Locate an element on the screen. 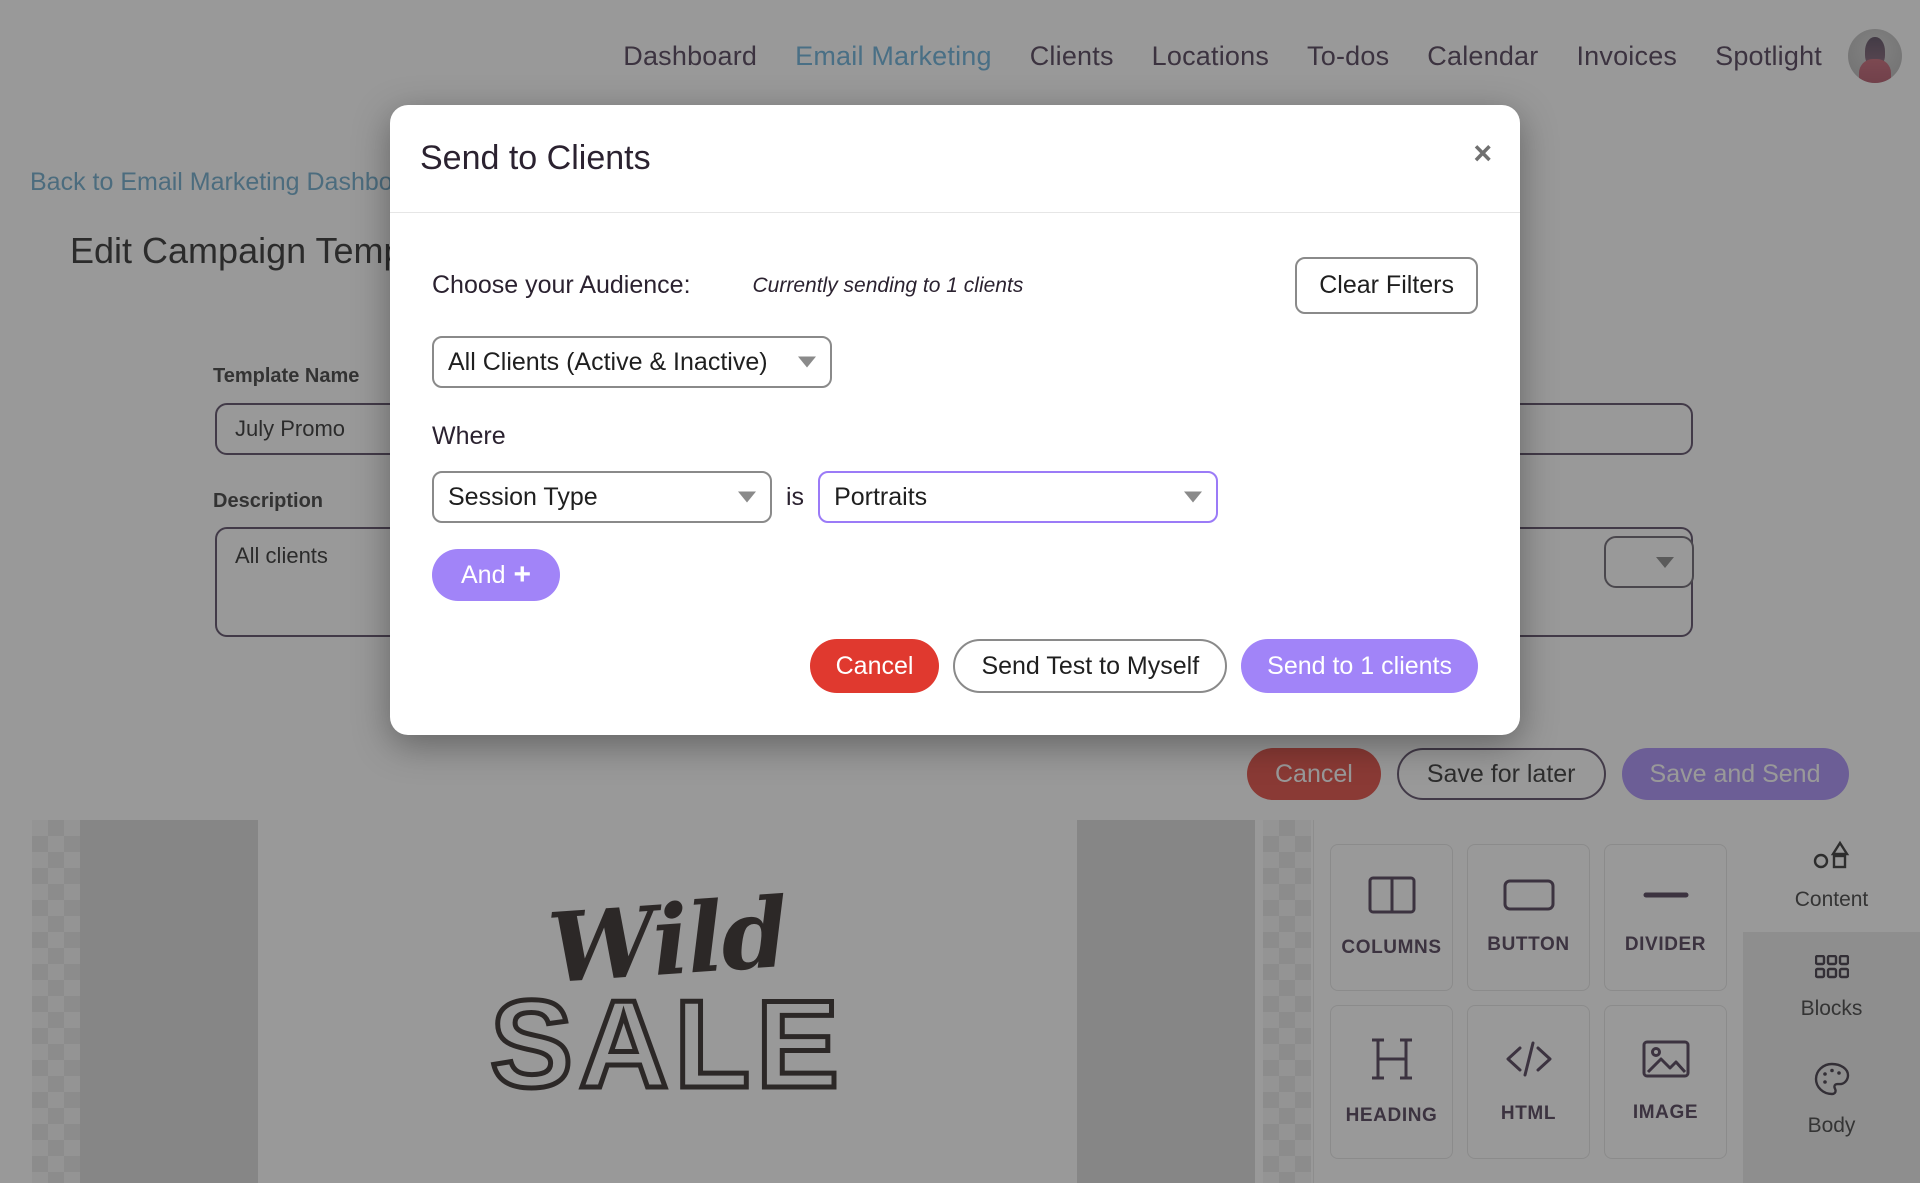 The width and height of the screenshot is (1920, 1183). where-row: Session Type is Portraits is located at coordinates (955, 497).